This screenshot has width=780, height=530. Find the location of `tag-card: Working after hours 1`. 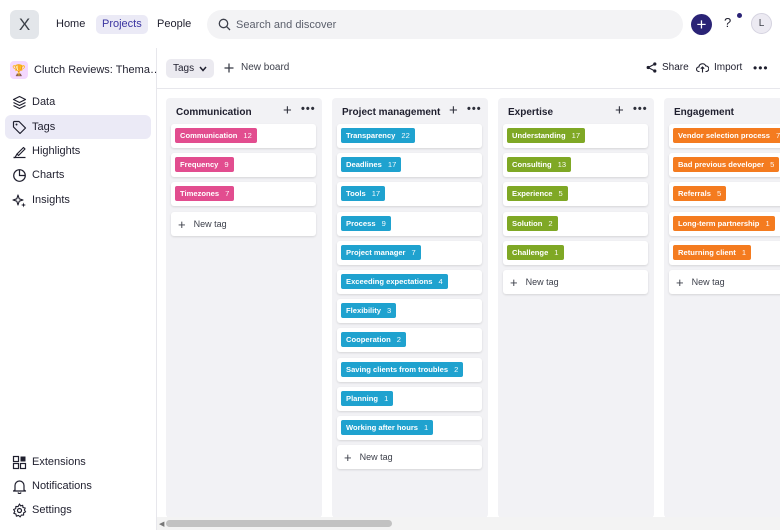

tag-card: Working after hours 1 is located at coordinates (409, 428).